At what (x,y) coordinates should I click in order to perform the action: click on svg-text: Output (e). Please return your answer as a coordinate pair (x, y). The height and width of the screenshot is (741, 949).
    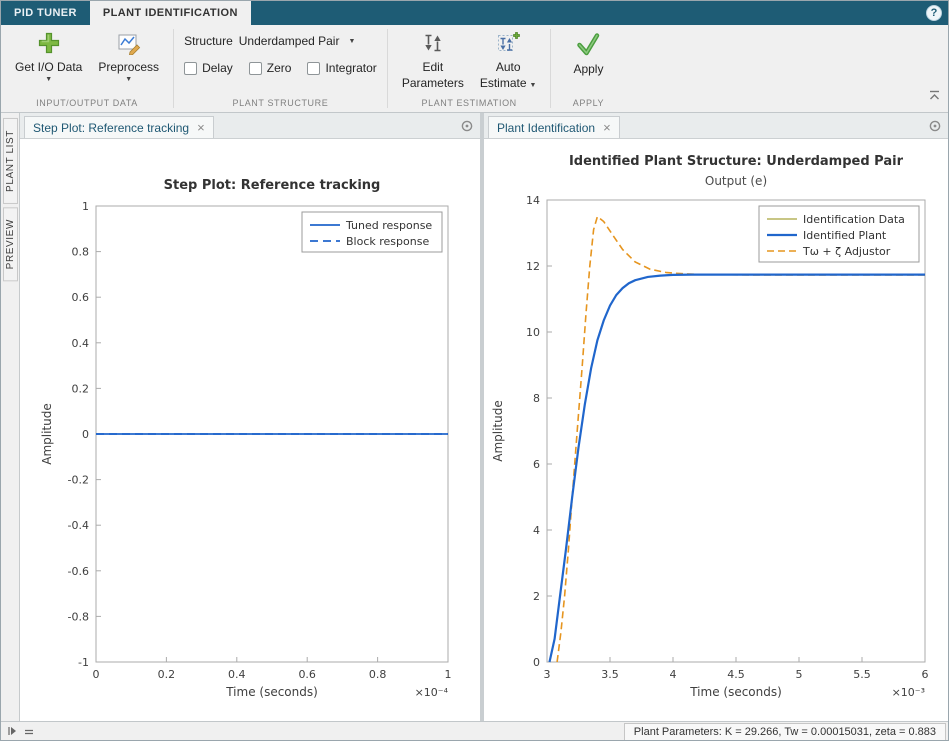
    Looking at the image, I should click on (736, 181).